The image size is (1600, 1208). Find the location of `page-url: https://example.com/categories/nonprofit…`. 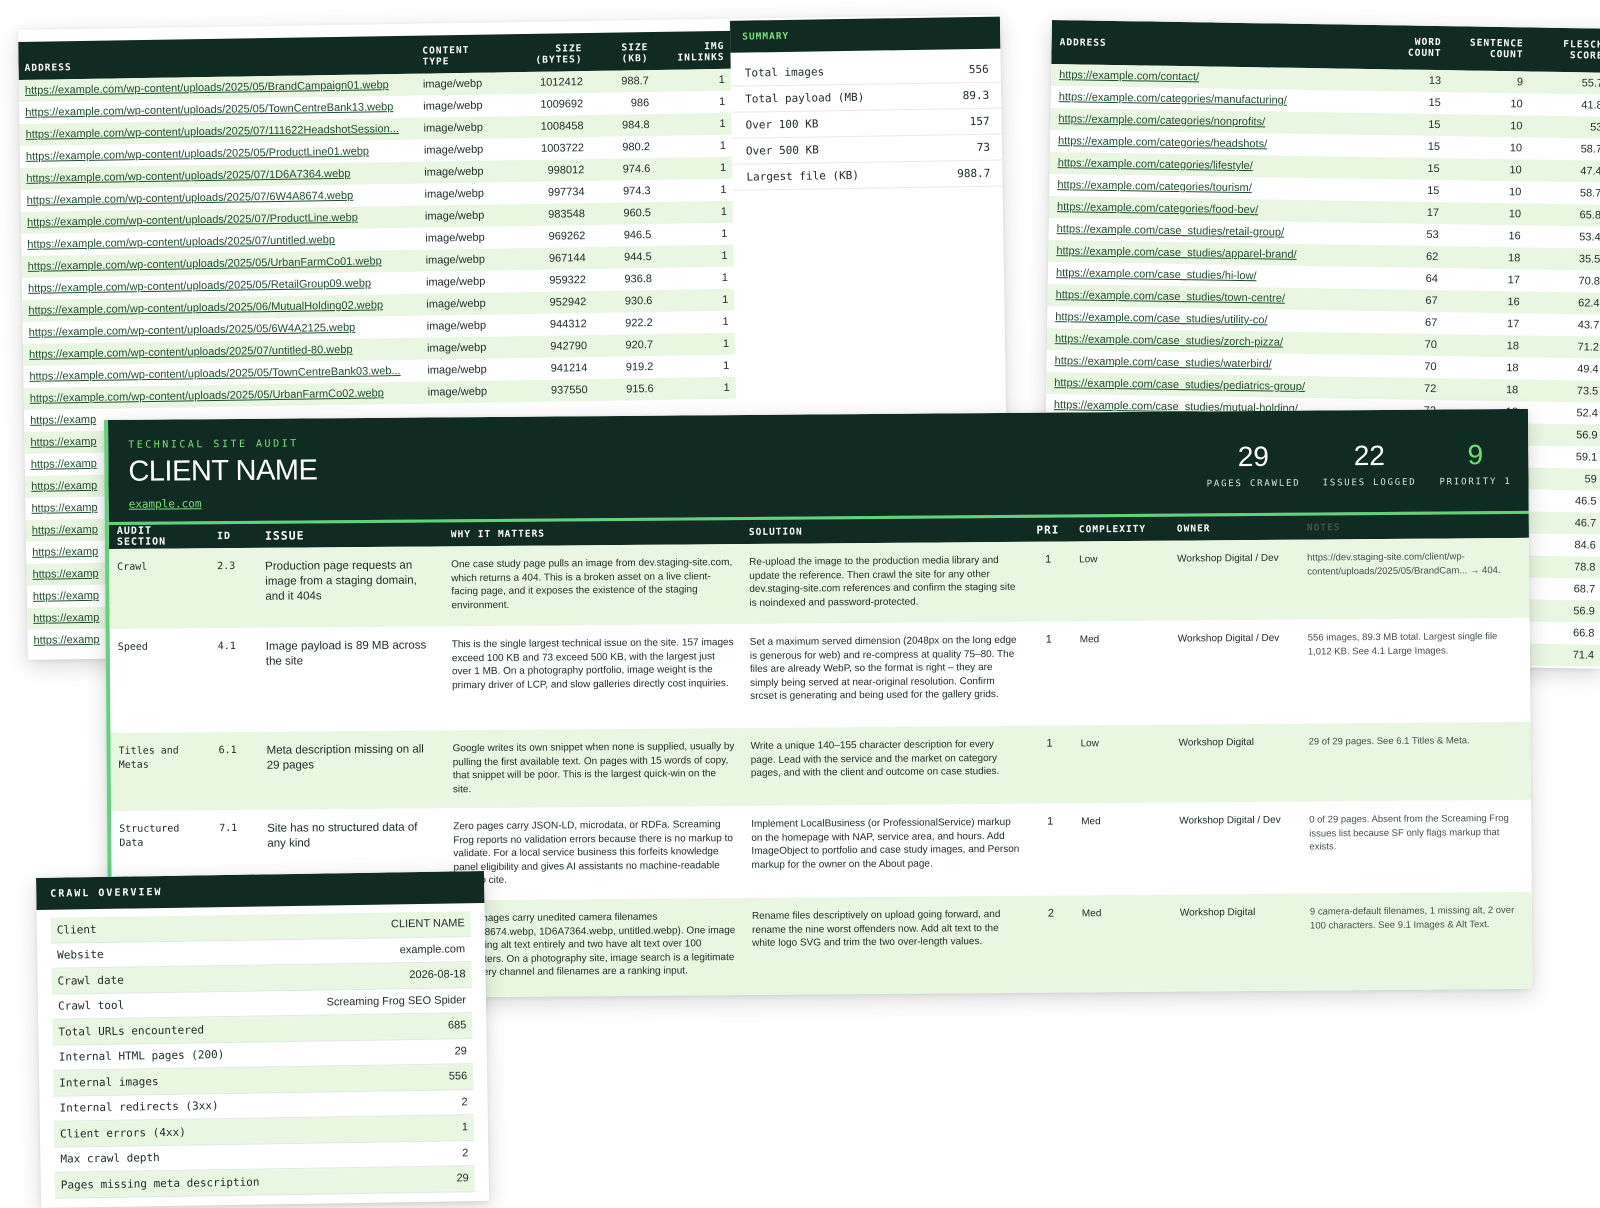

page-url: https://example.com/categories/nonprofit… is located at coordinates (1161, 120).